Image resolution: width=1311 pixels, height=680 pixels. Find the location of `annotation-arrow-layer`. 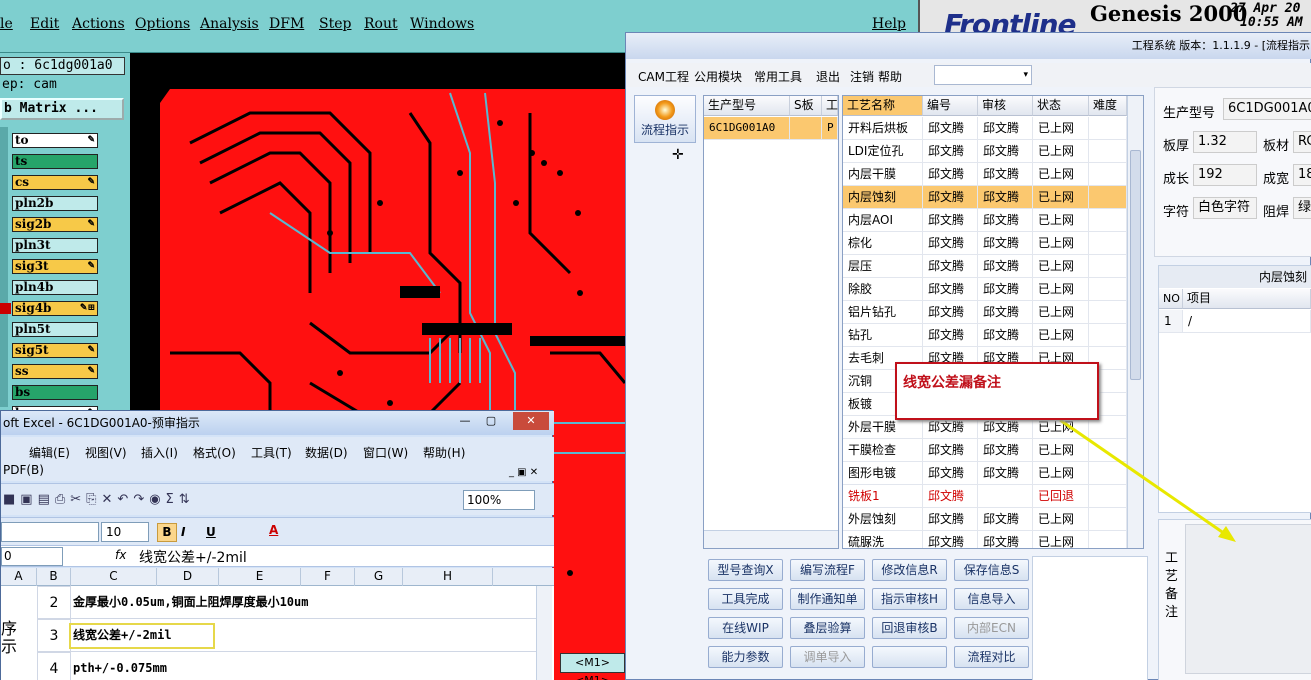

annotation-arrow-layer is located at coordinates (1147, 480).